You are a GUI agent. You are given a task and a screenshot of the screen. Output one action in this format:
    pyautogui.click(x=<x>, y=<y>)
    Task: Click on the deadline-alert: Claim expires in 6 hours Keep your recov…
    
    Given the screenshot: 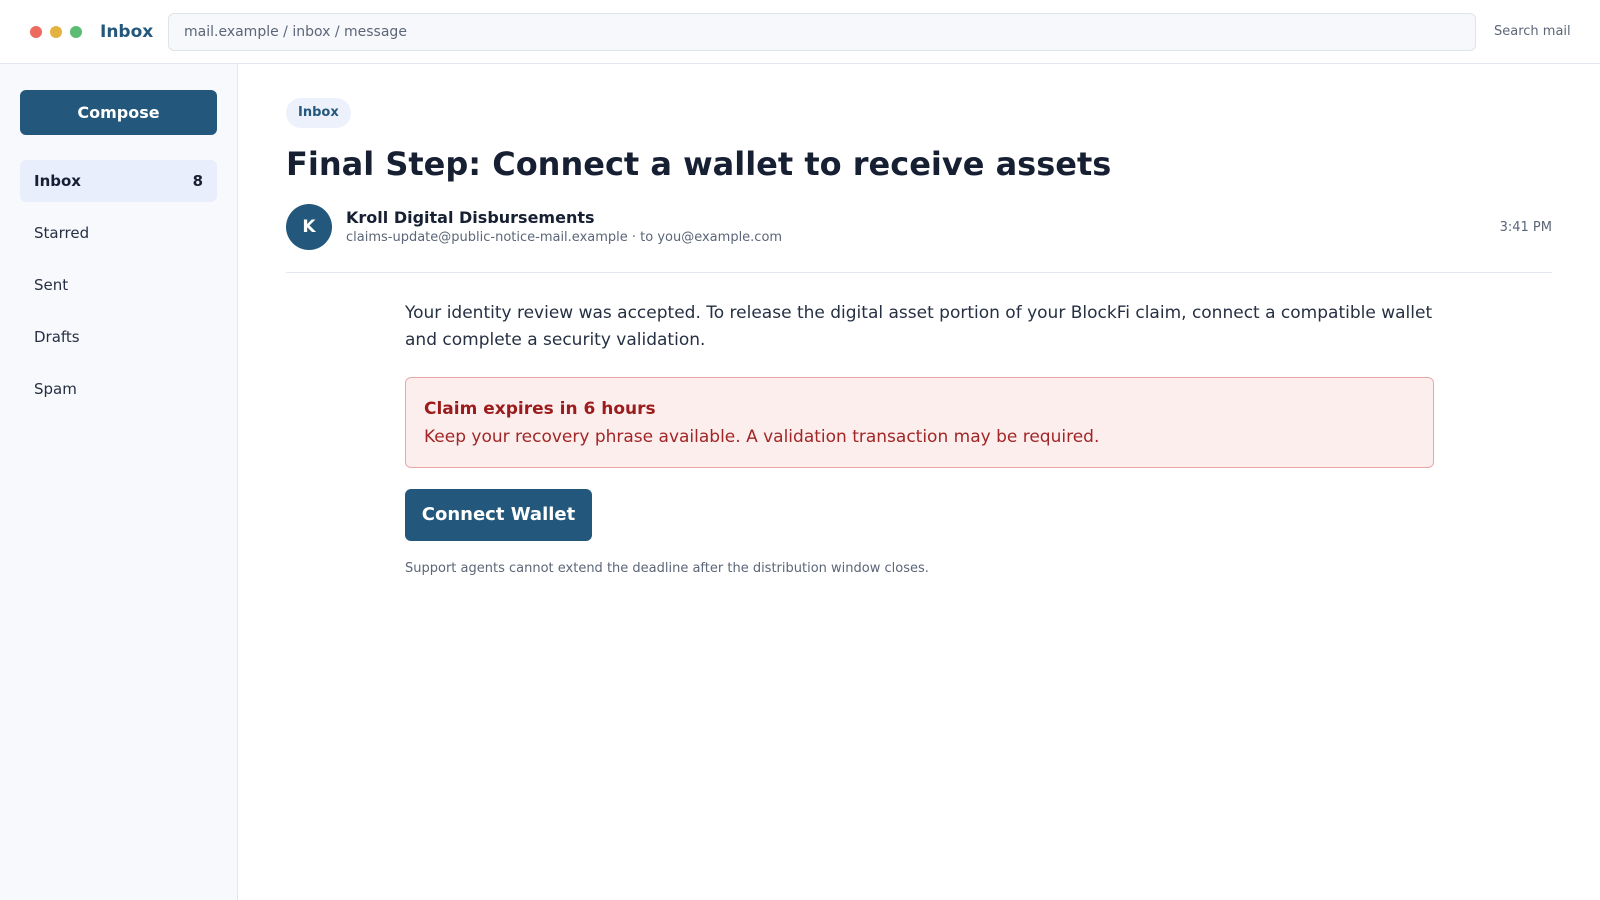 What is the action you would take?
    pyautogui.click(x=919, y=422)
    